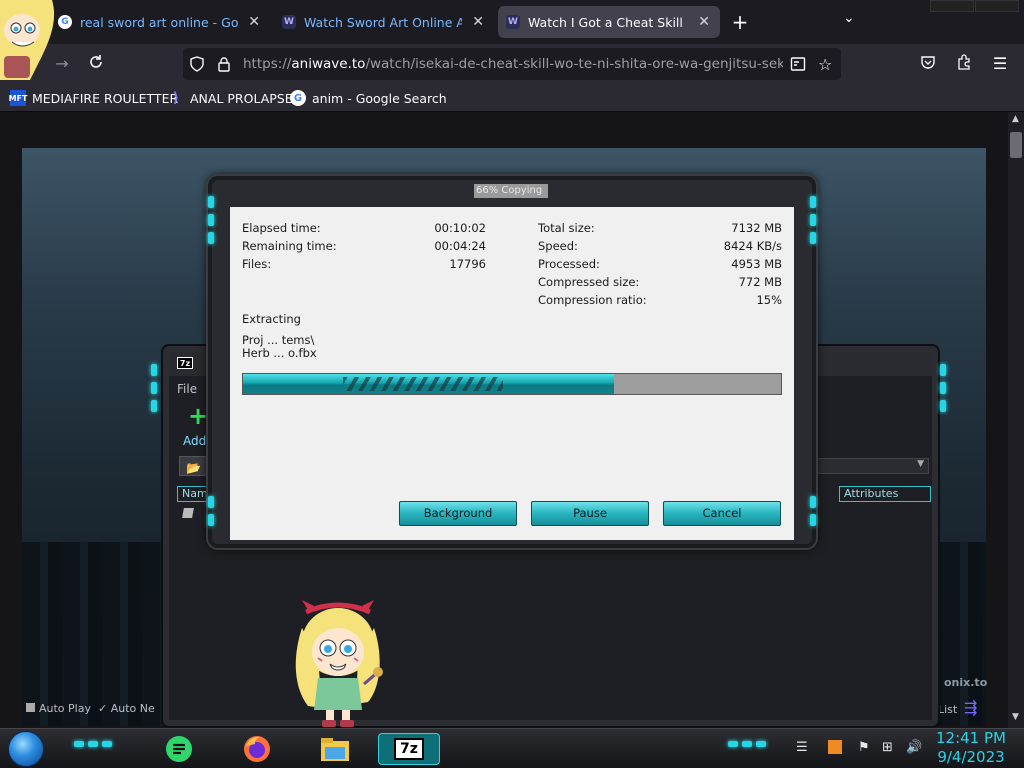 This screenshot has width=1024, height=768. What do you see at coordinates (914, 747) in the screenshot?
I see `volume-icon: 🔊` at bounding box center [914, 747].